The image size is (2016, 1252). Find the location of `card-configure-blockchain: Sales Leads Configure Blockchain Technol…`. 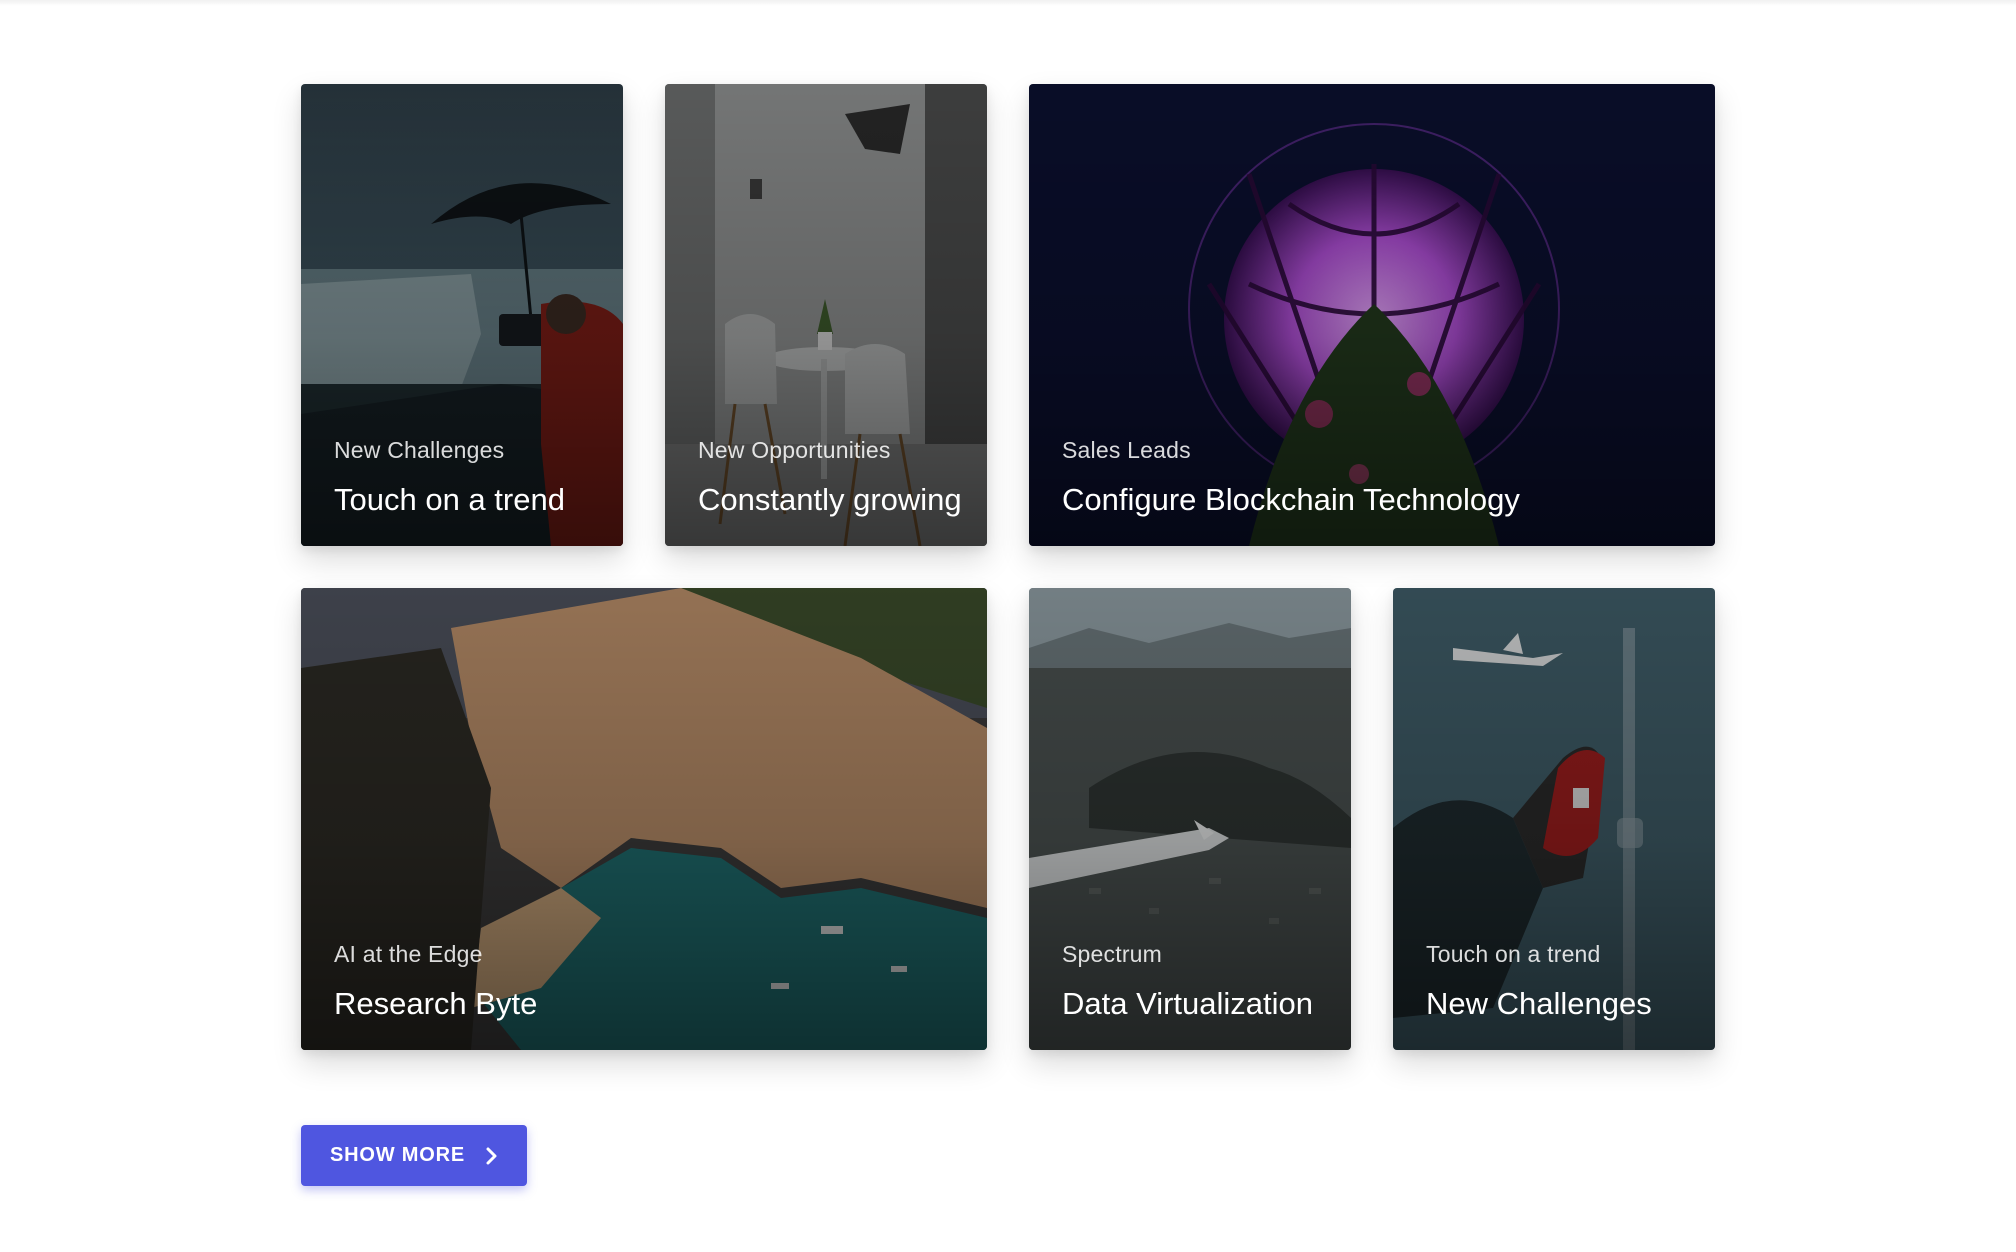

card-configure-blockchain: Sales Leads Configure Blockchain Technol… is located at coordinates (1372, 315).